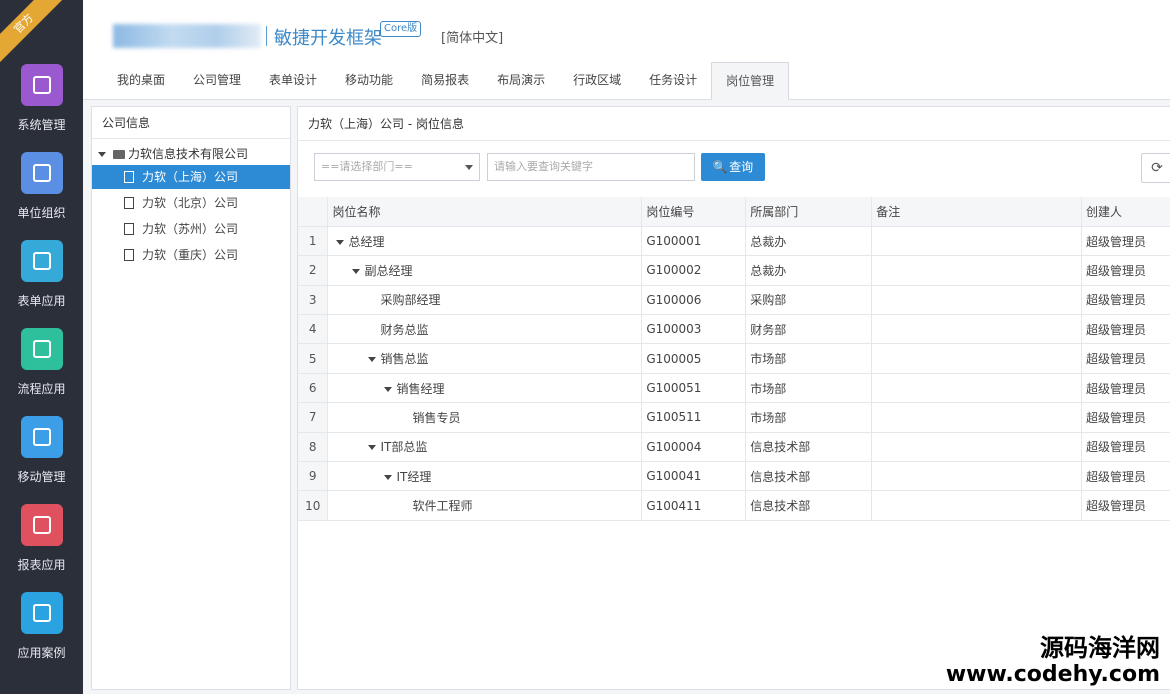 Image resolution: width=1170 pixels, height=694 pixels. What do you see at coordinates (191, 255) in the screenshot?
I see `tree-node: 力软（重庆）公司` at bounding box center [191, 255].